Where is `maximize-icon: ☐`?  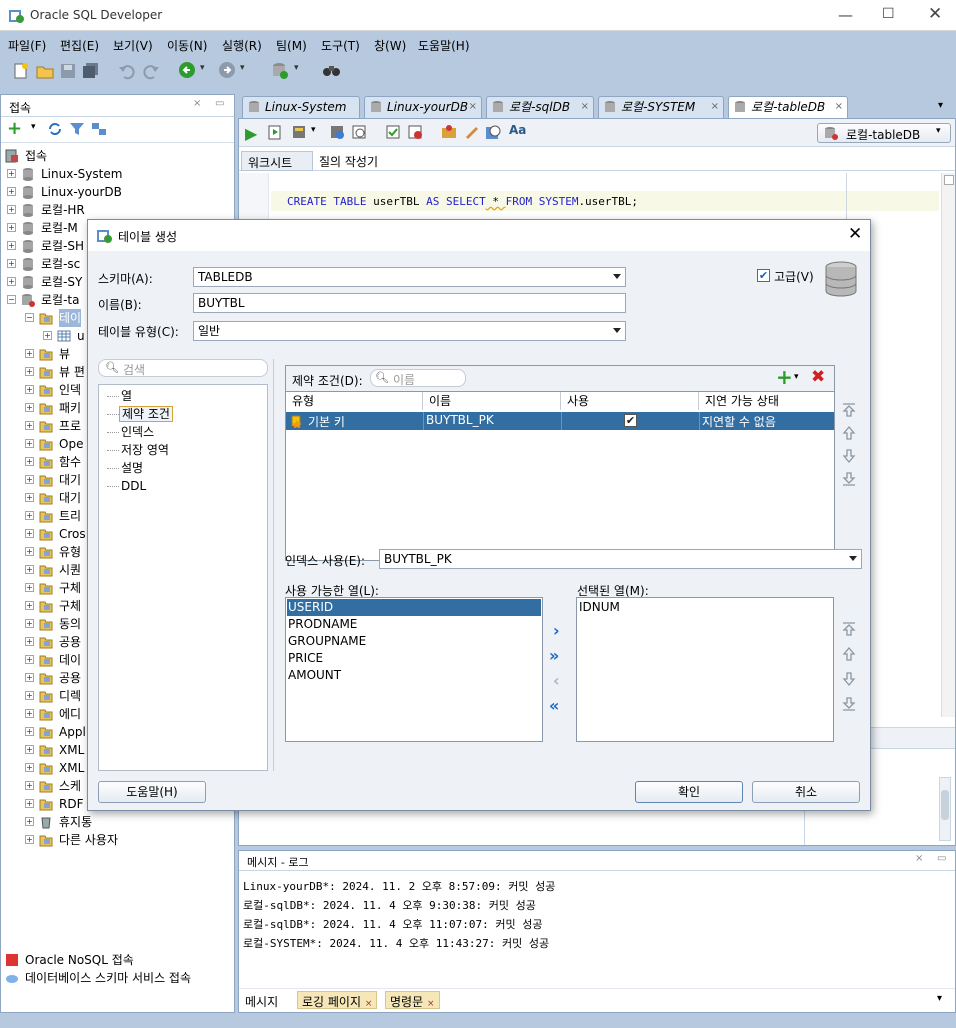
maximize-icon: ☐ is located at coordinates (888, 14).